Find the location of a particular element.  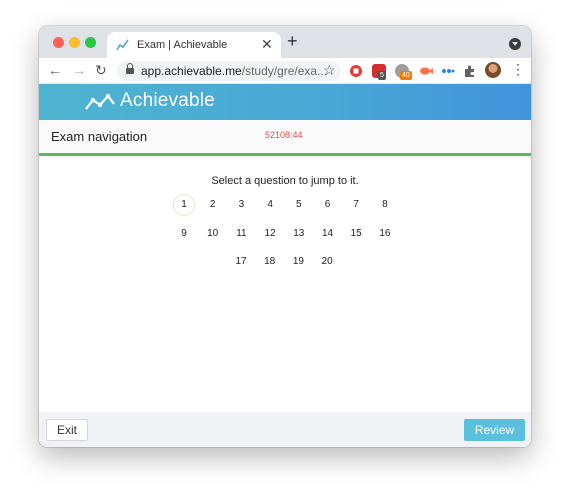

question-button-8: 8 is located at coordinates (385, 205).